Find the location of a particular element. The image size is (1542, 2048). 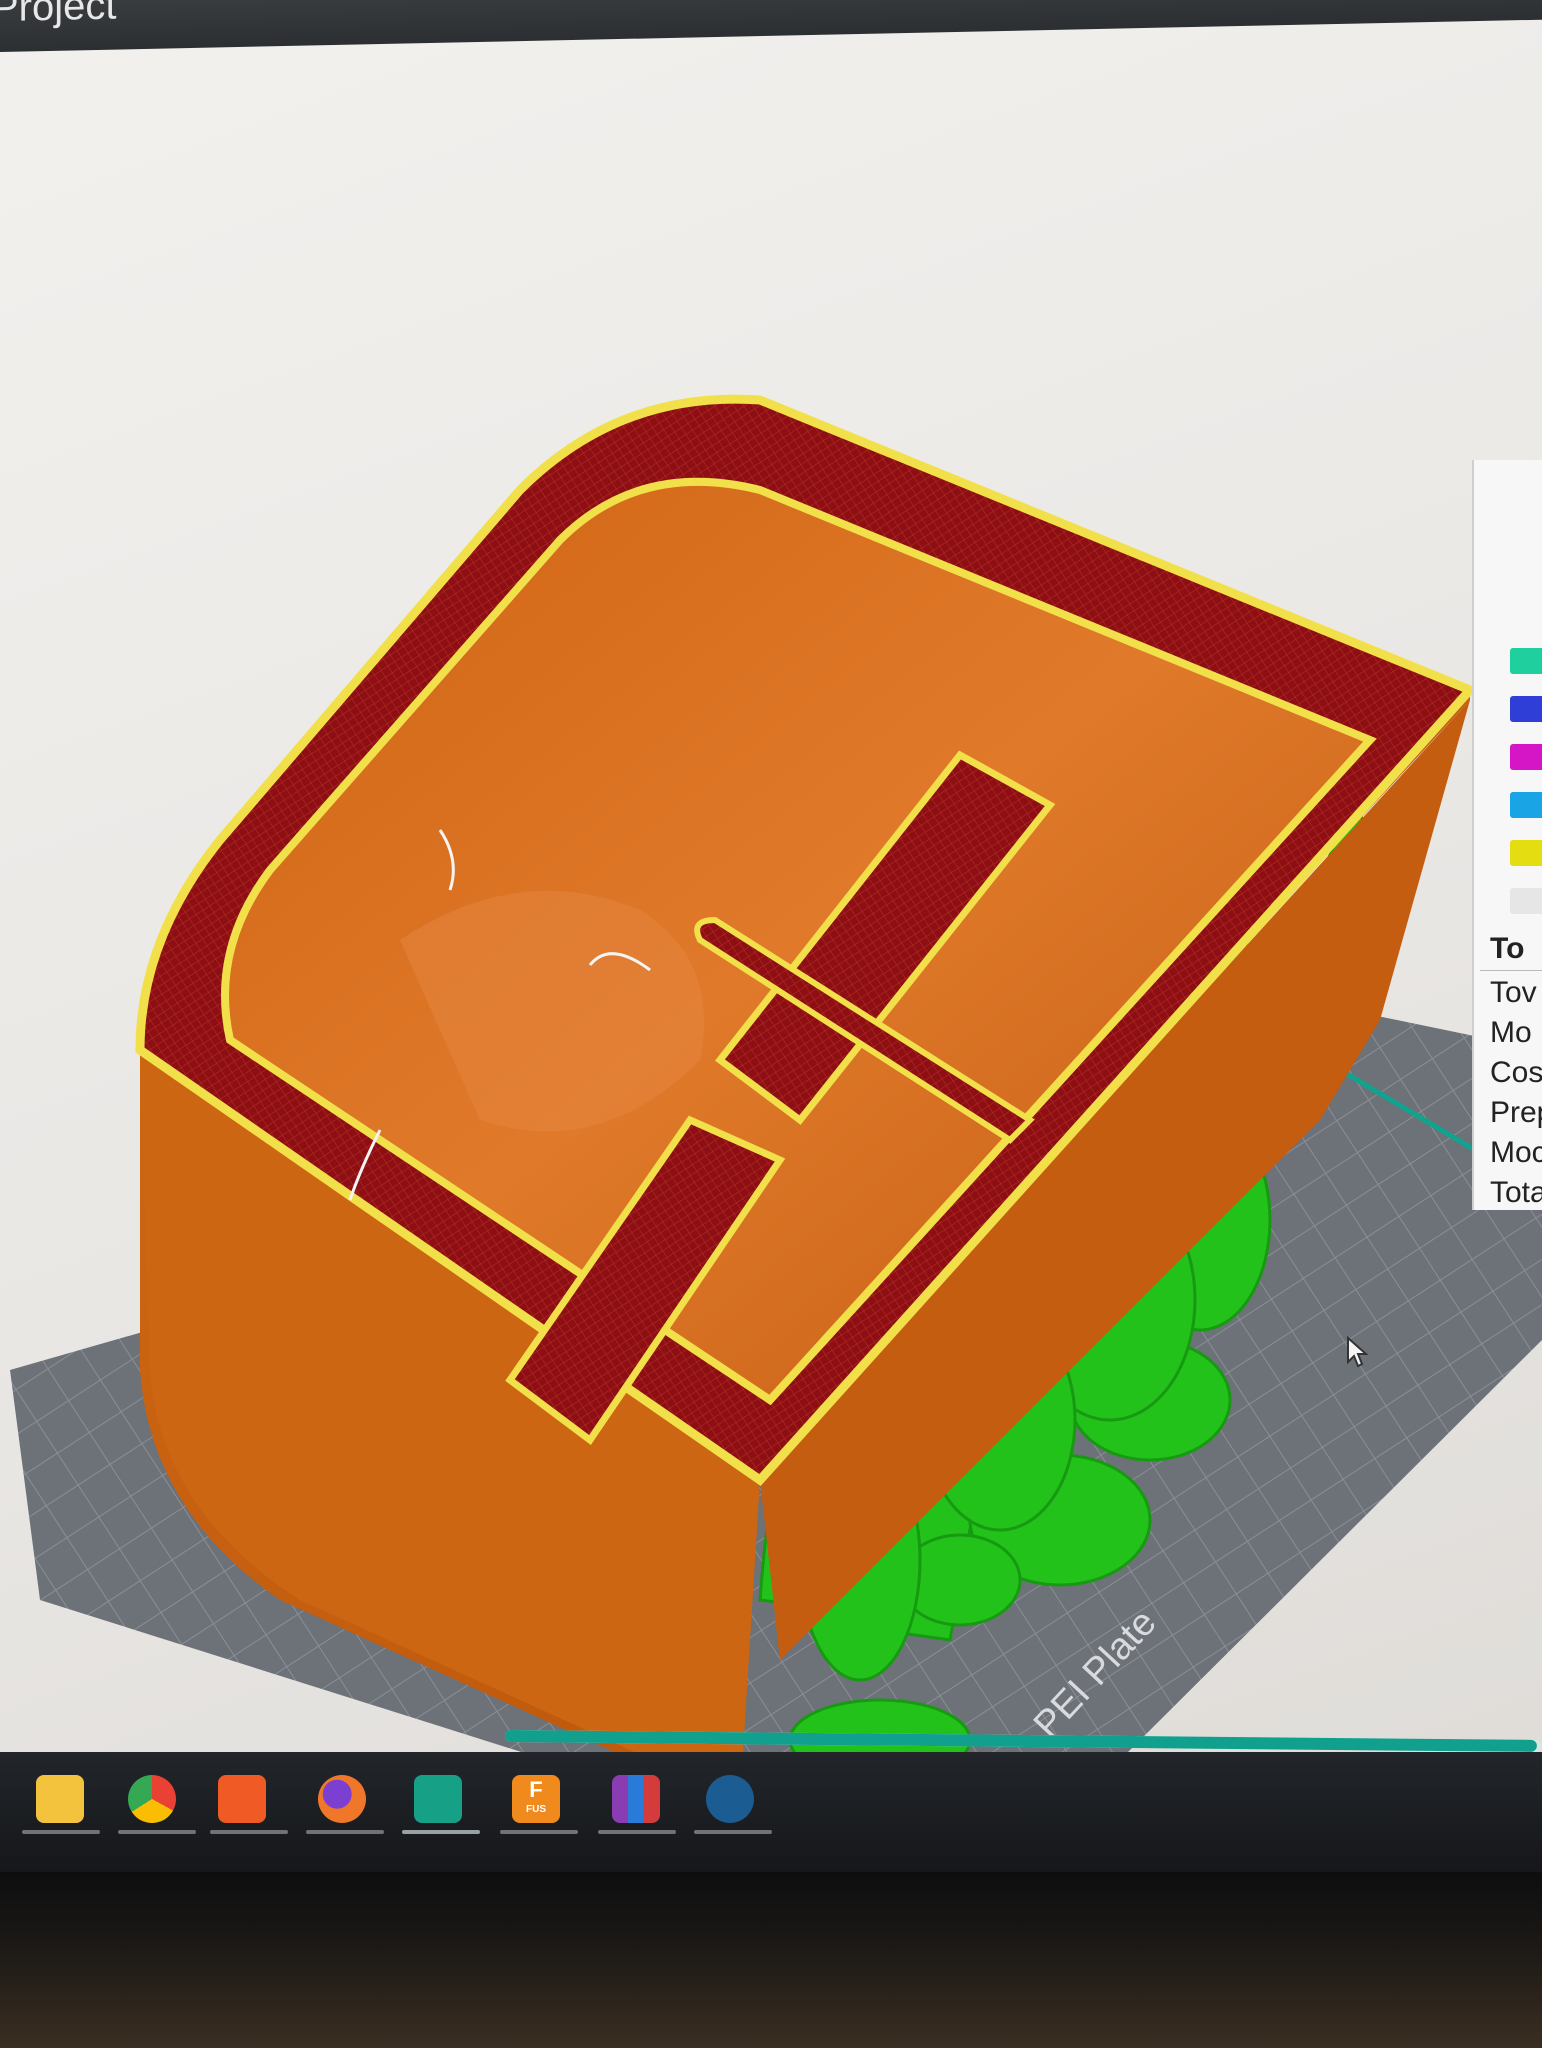

legend-white-swatch is located at coordinates (1526, 901).